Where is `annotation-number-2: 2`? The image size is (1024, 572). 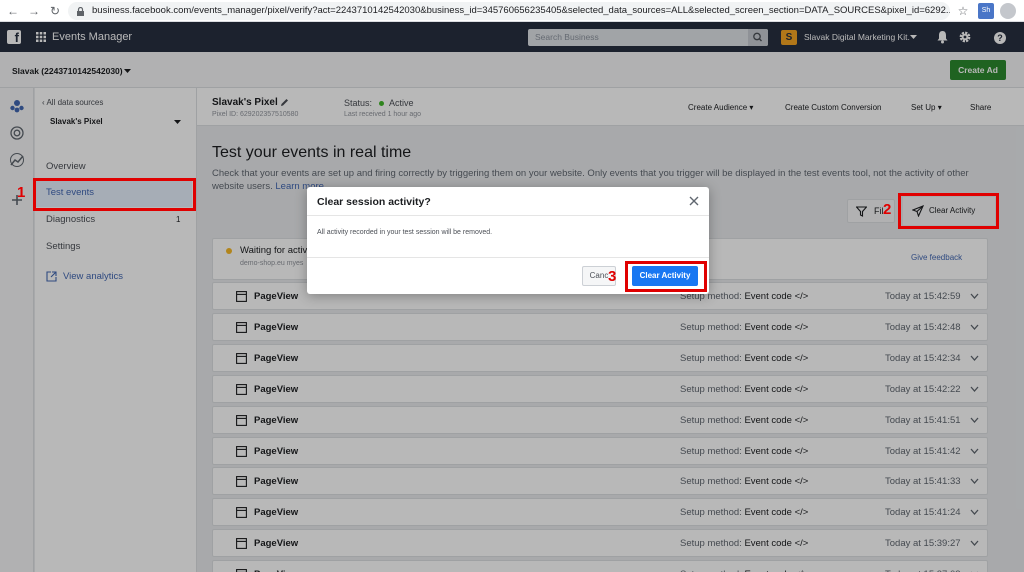
annotation-number-2: 2 is located at coordinates (887, 209).